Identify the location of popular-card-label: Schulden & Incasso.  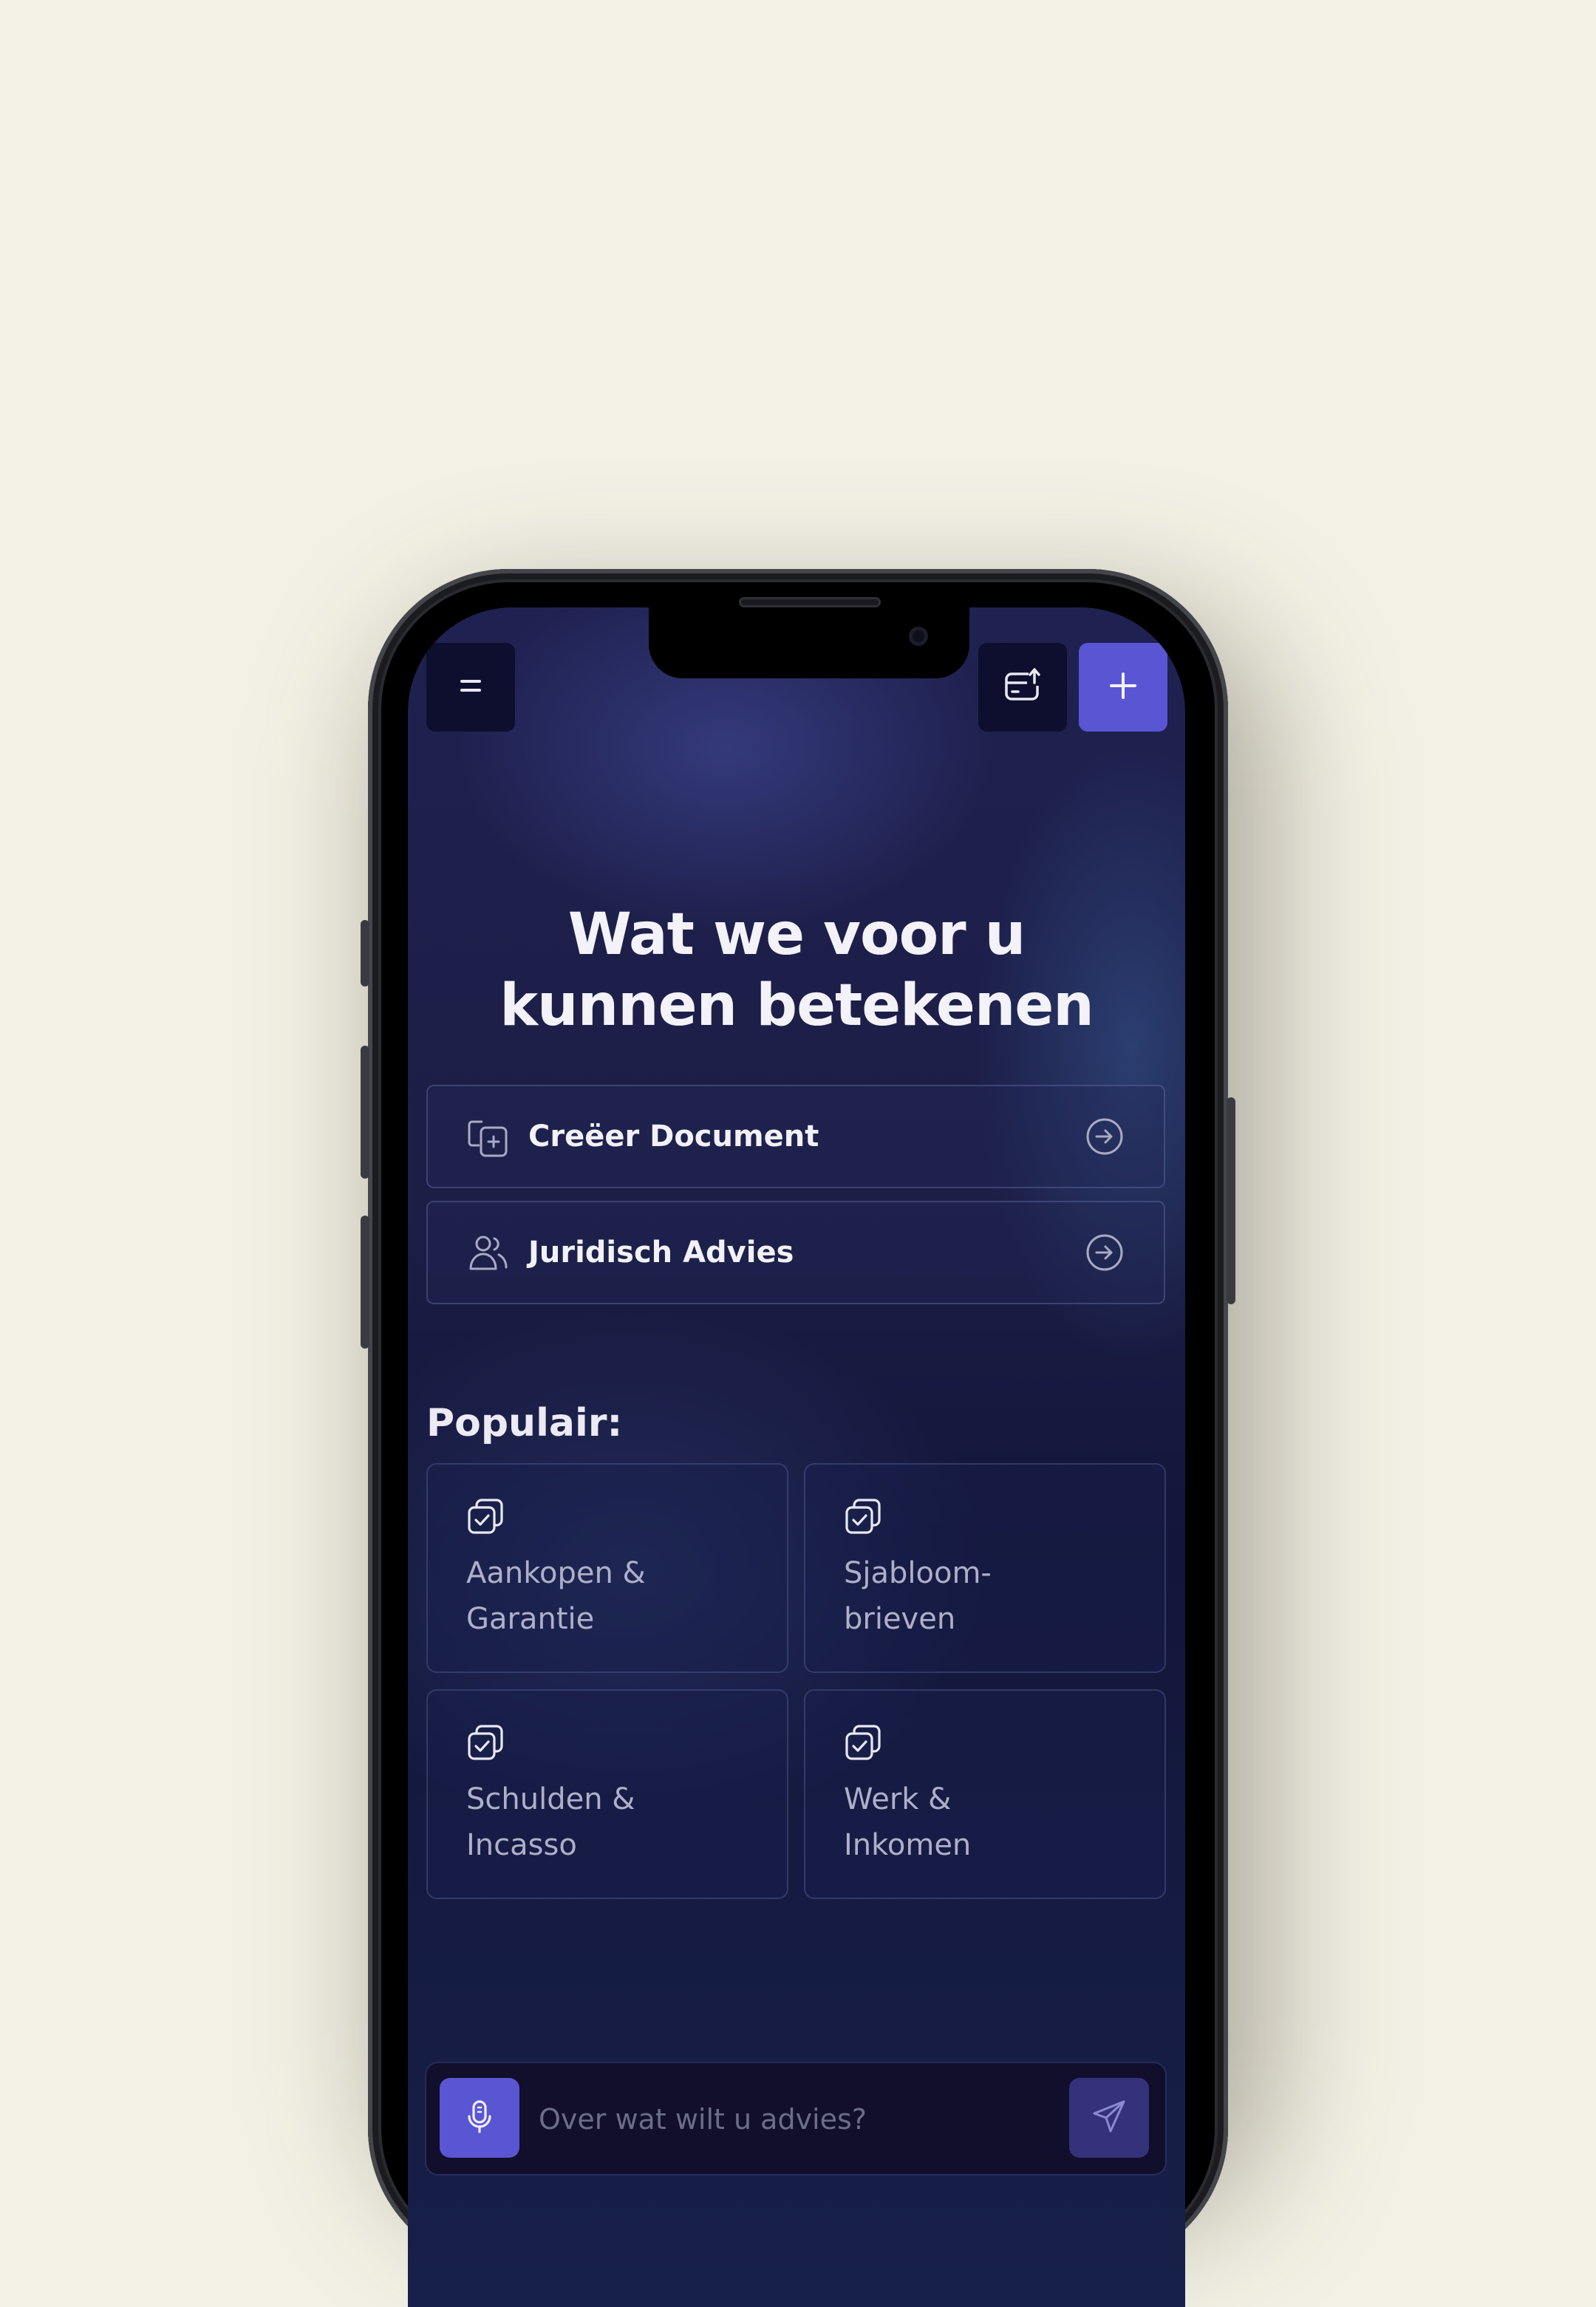
(550, 1822).